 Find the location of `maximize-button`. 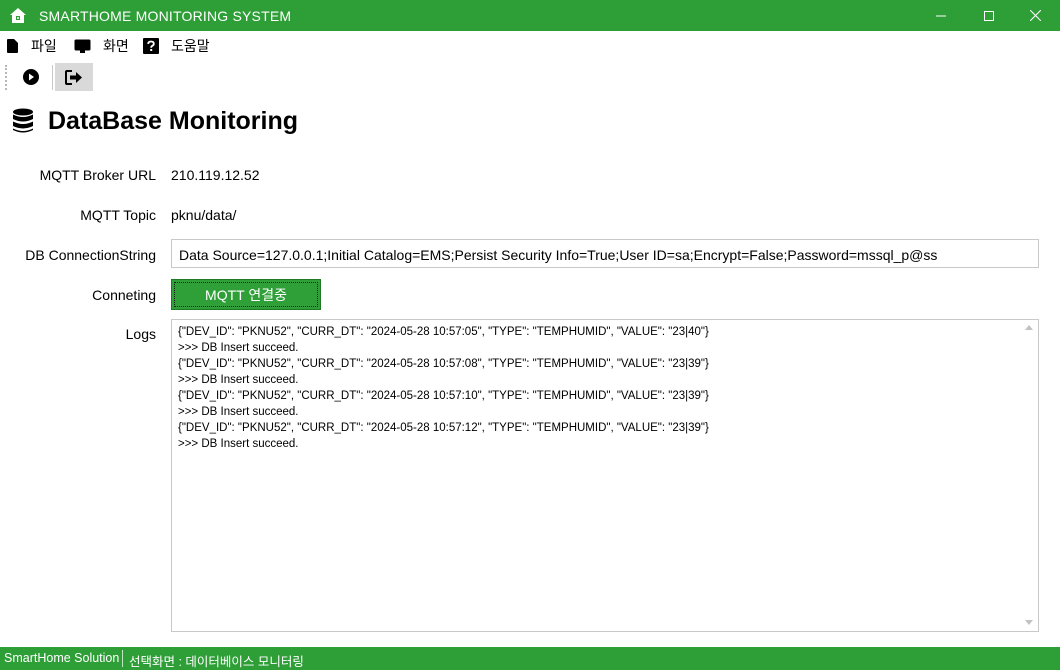

maximize-button is located at coordinates (989, 15).